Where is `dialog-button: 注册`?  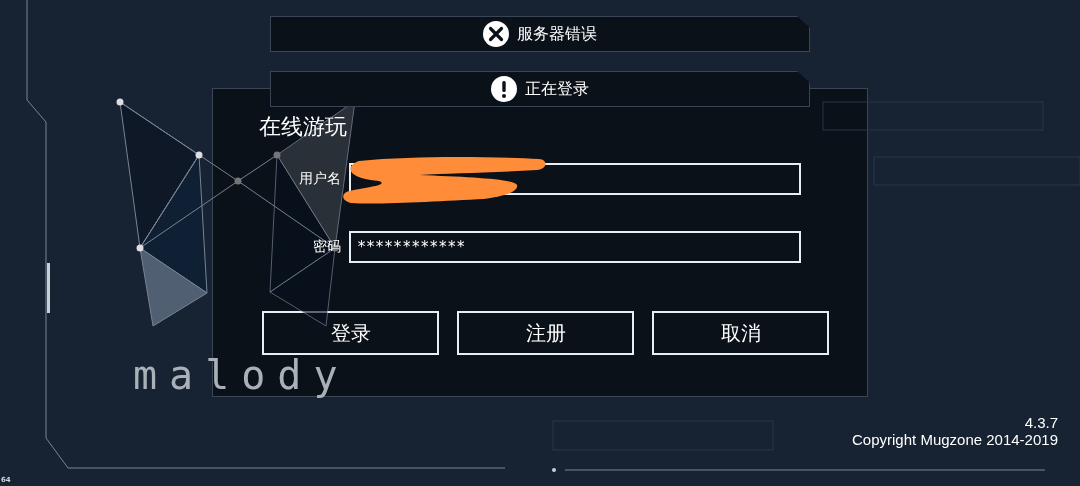
dialog-button: 注册 is located at coordinates (545, 333).